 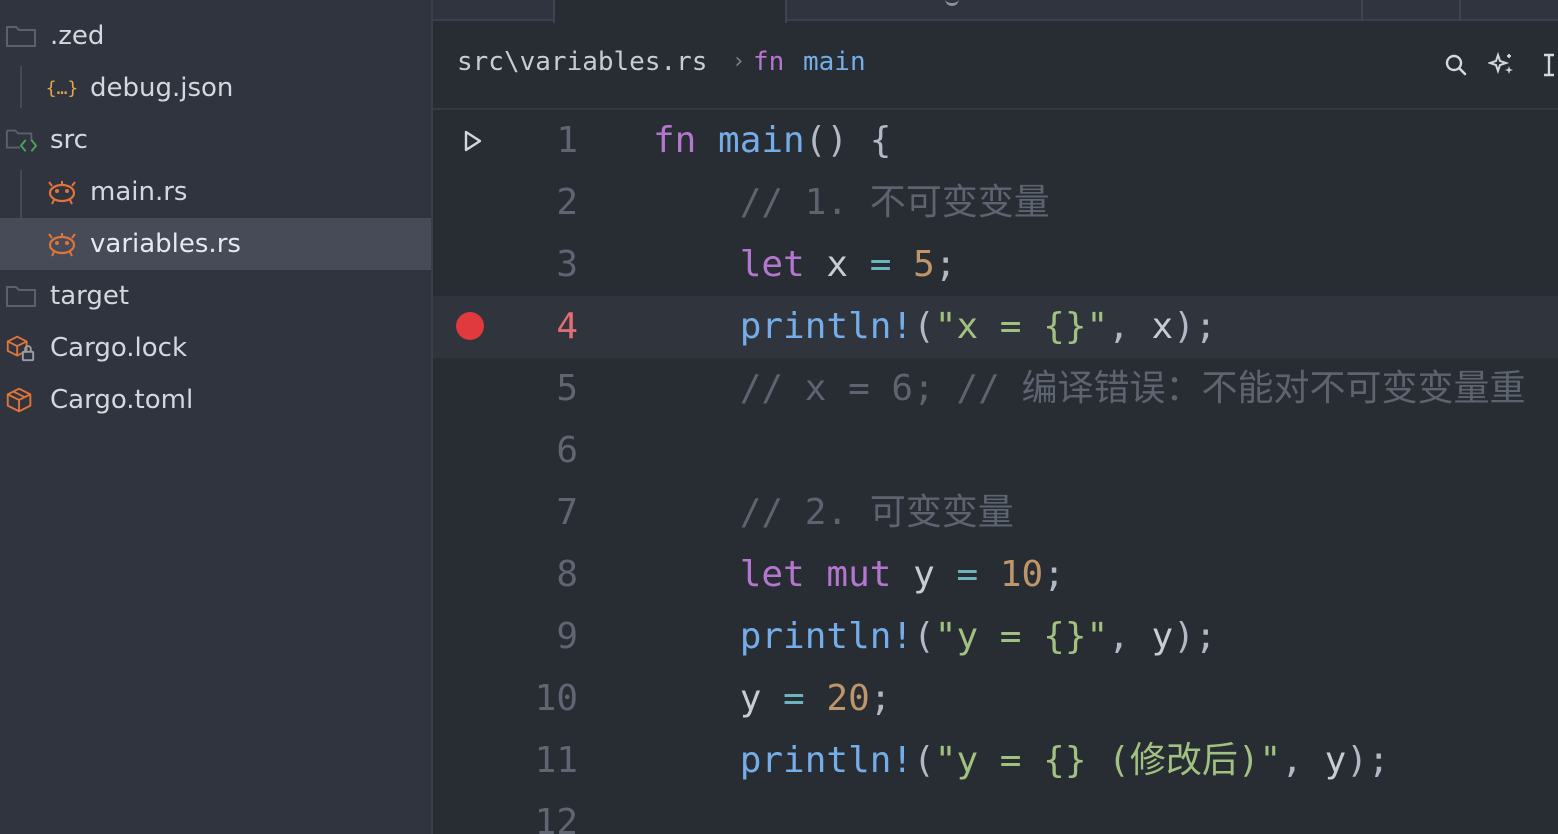 What do you see at coordinates (215, 400) in the screenshot?
I see `tree-item-cargo-toml: Cargo.toml` at bounding box center [215, 400].